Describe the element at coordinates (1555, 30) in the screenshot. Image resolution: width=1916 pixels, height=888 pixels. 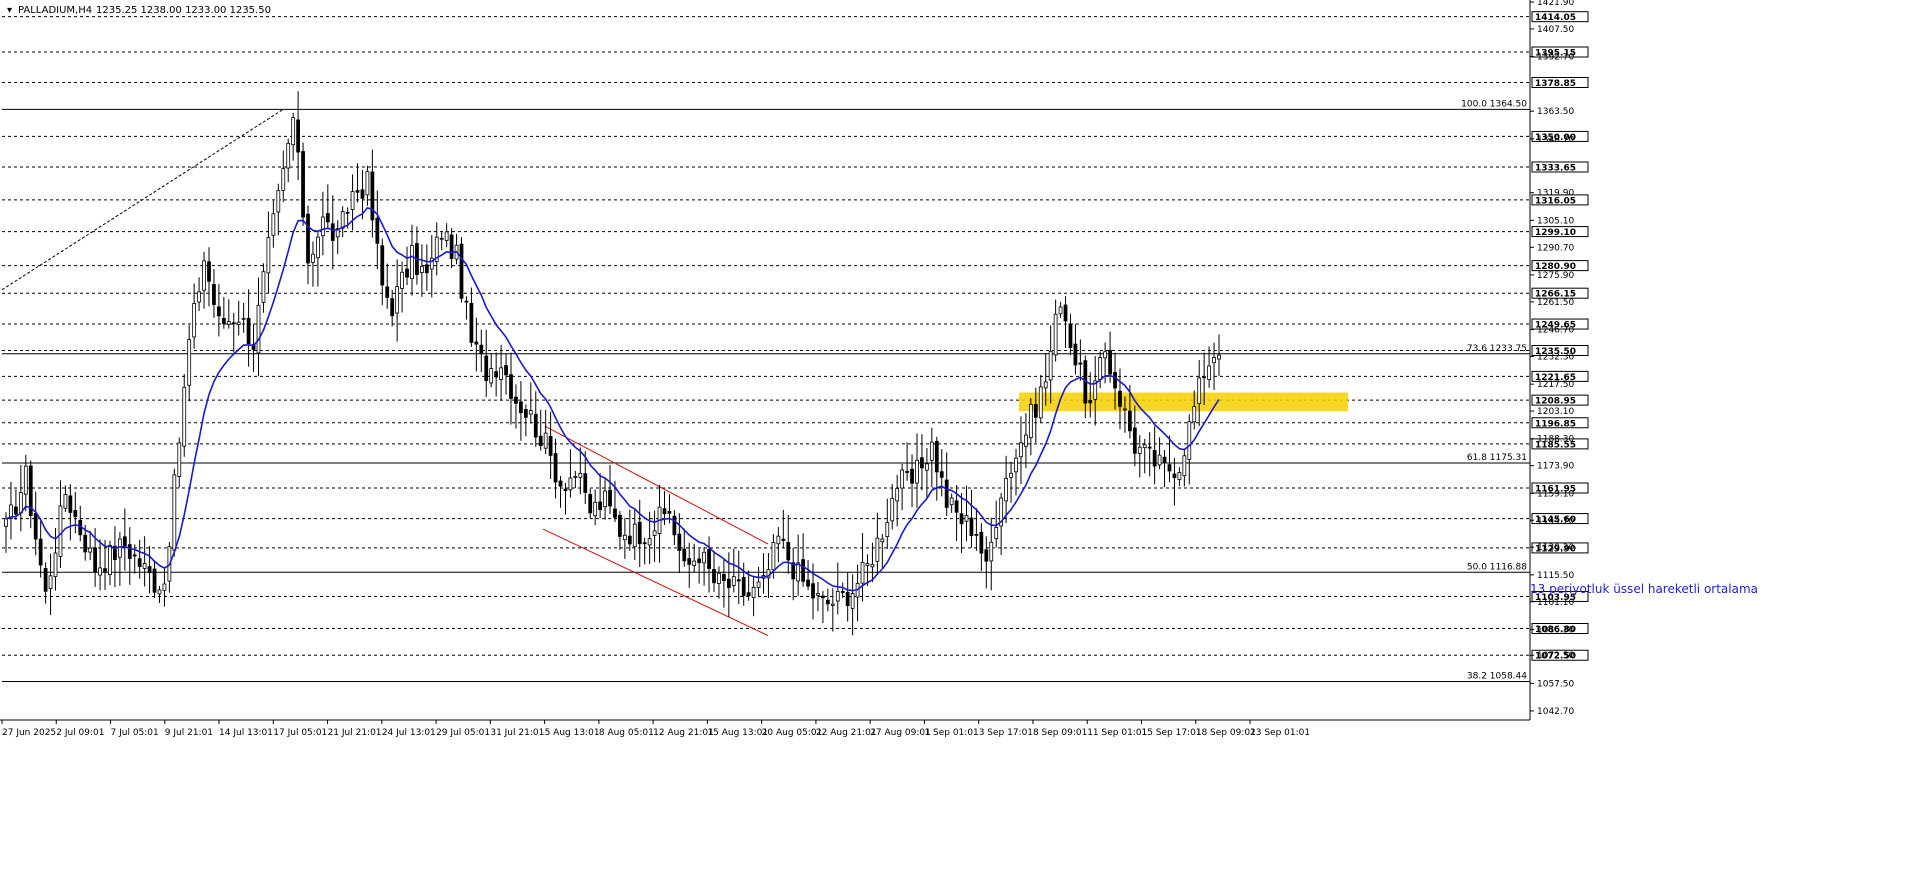
I see `price-tick-label: 1407.50` at that location.